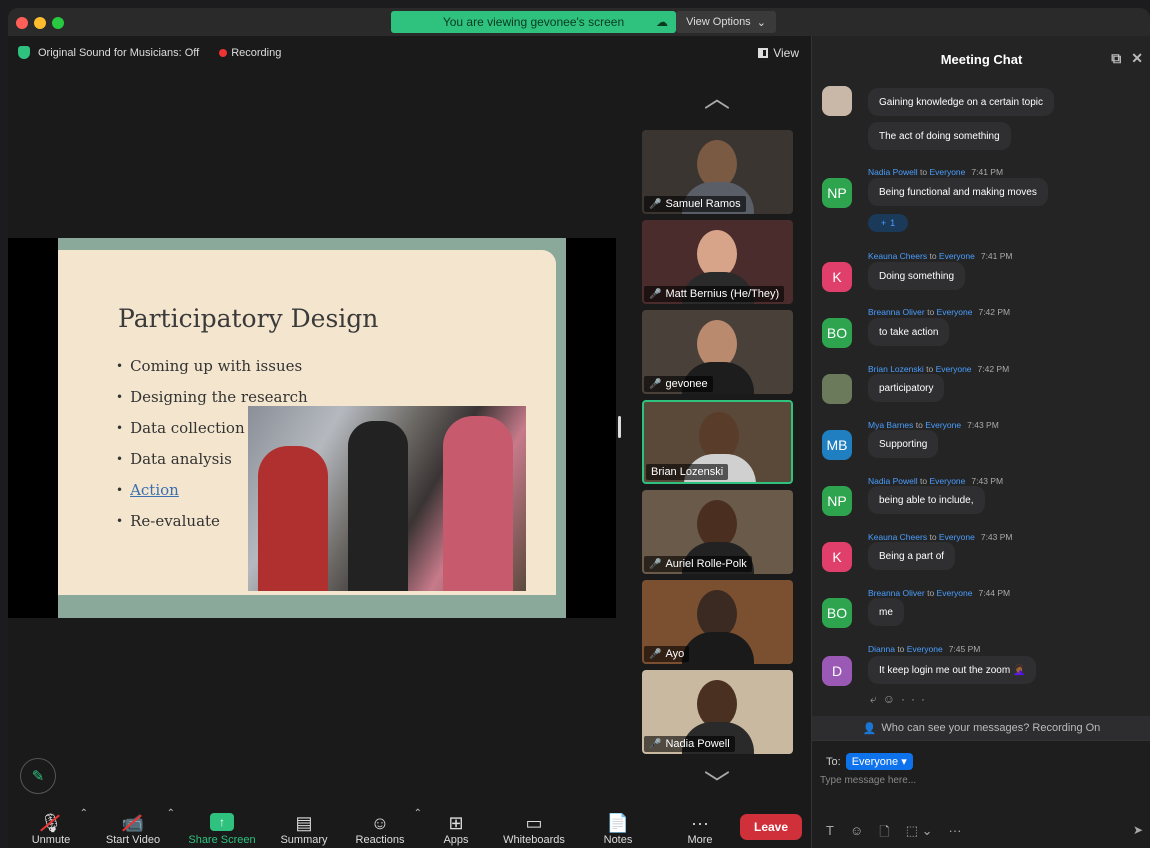  What do you see at coordinates (952, 670) in the screenshot?
I see `message-bubble: It keep login me out the zoom 🤦🏾‍♀️` at bounding box center [952, 670].